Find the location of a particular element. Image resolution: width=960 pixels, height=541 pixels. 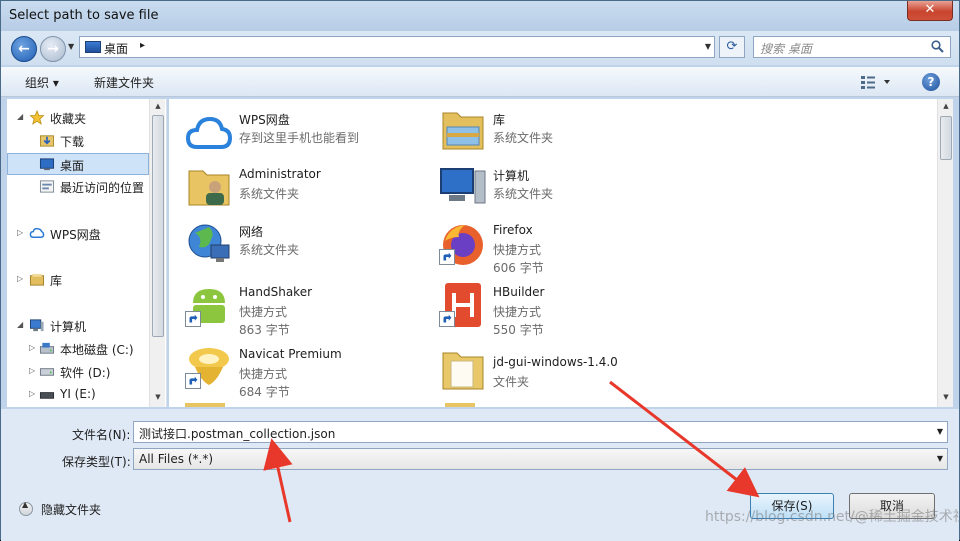

sidebar-item-downloads: 下载 is located at coordinates (78, 141).